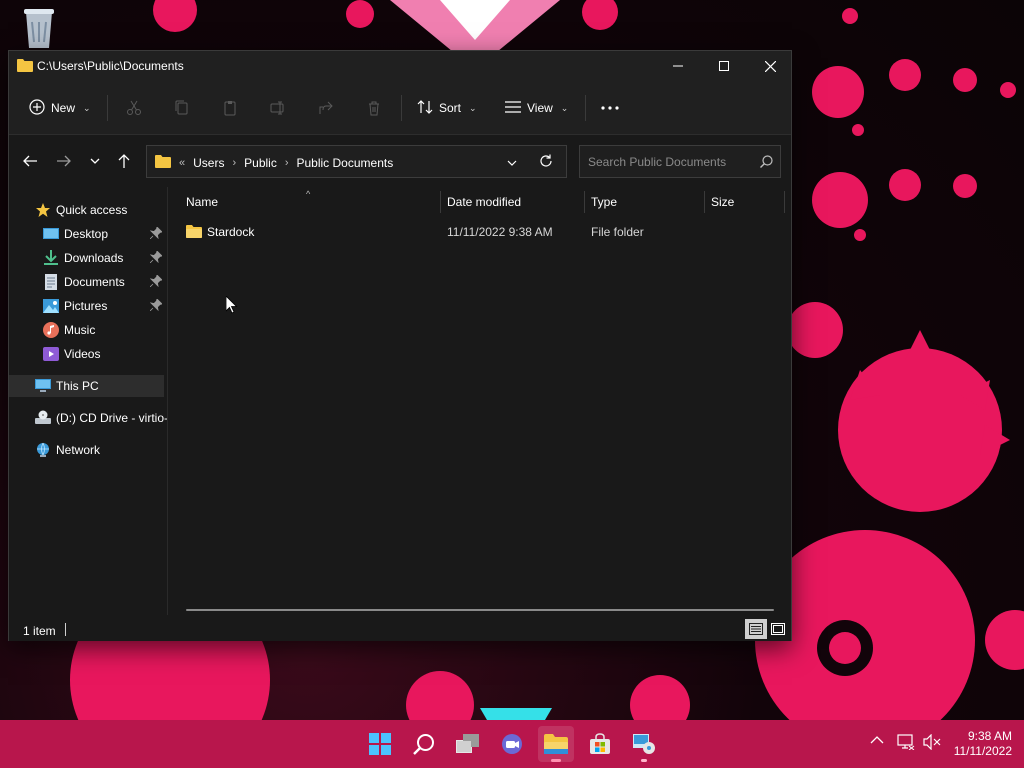 This screenshot has width=1024, height=768. Describe the element at coordinates (231, 232) in the screenshot. I see `file-name: Stardock` at that location.